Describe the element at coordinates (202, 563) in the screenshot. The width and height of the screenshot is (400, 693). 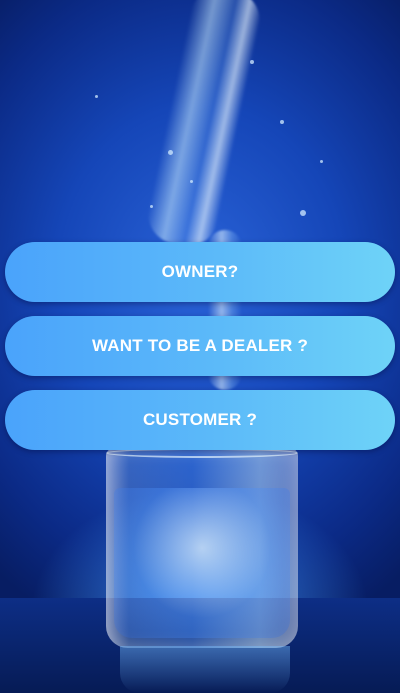
I see `glass-water` at that location.